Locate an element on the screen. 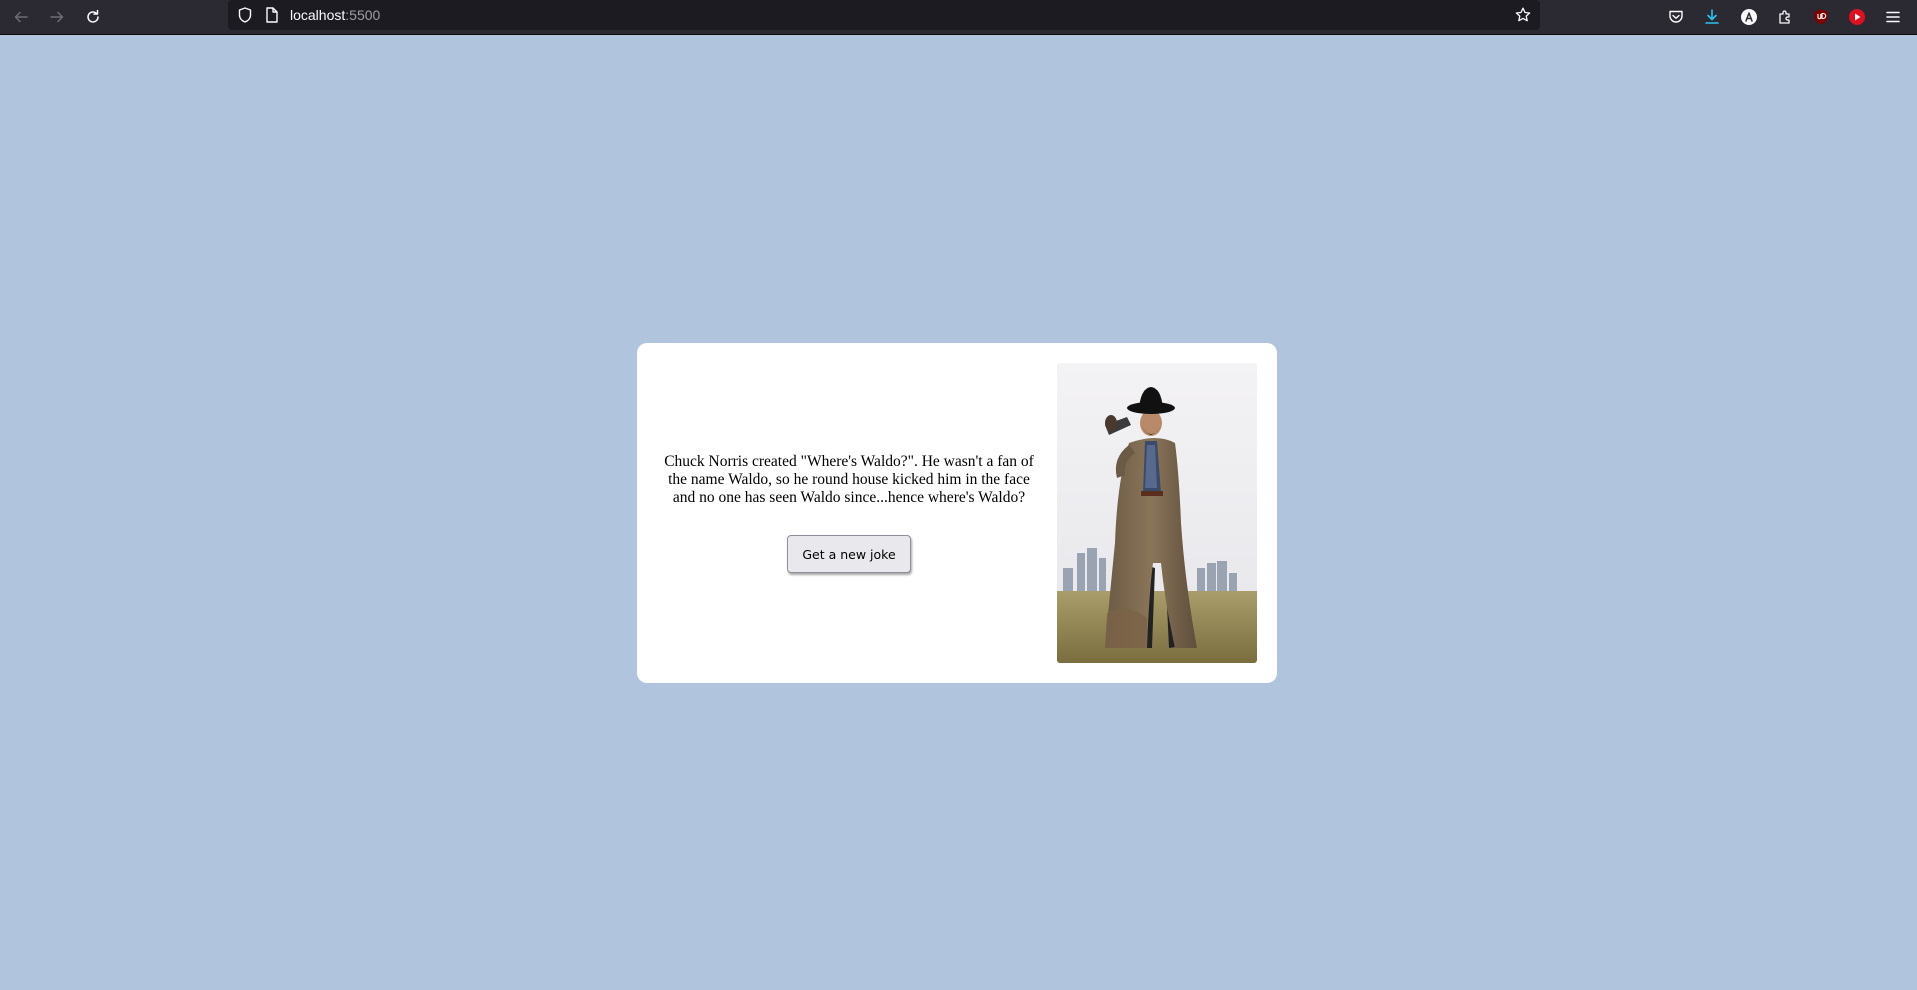 The width and height of the screenshot is (1917, 990). ublock-button is located at coordinates (1821, 17).